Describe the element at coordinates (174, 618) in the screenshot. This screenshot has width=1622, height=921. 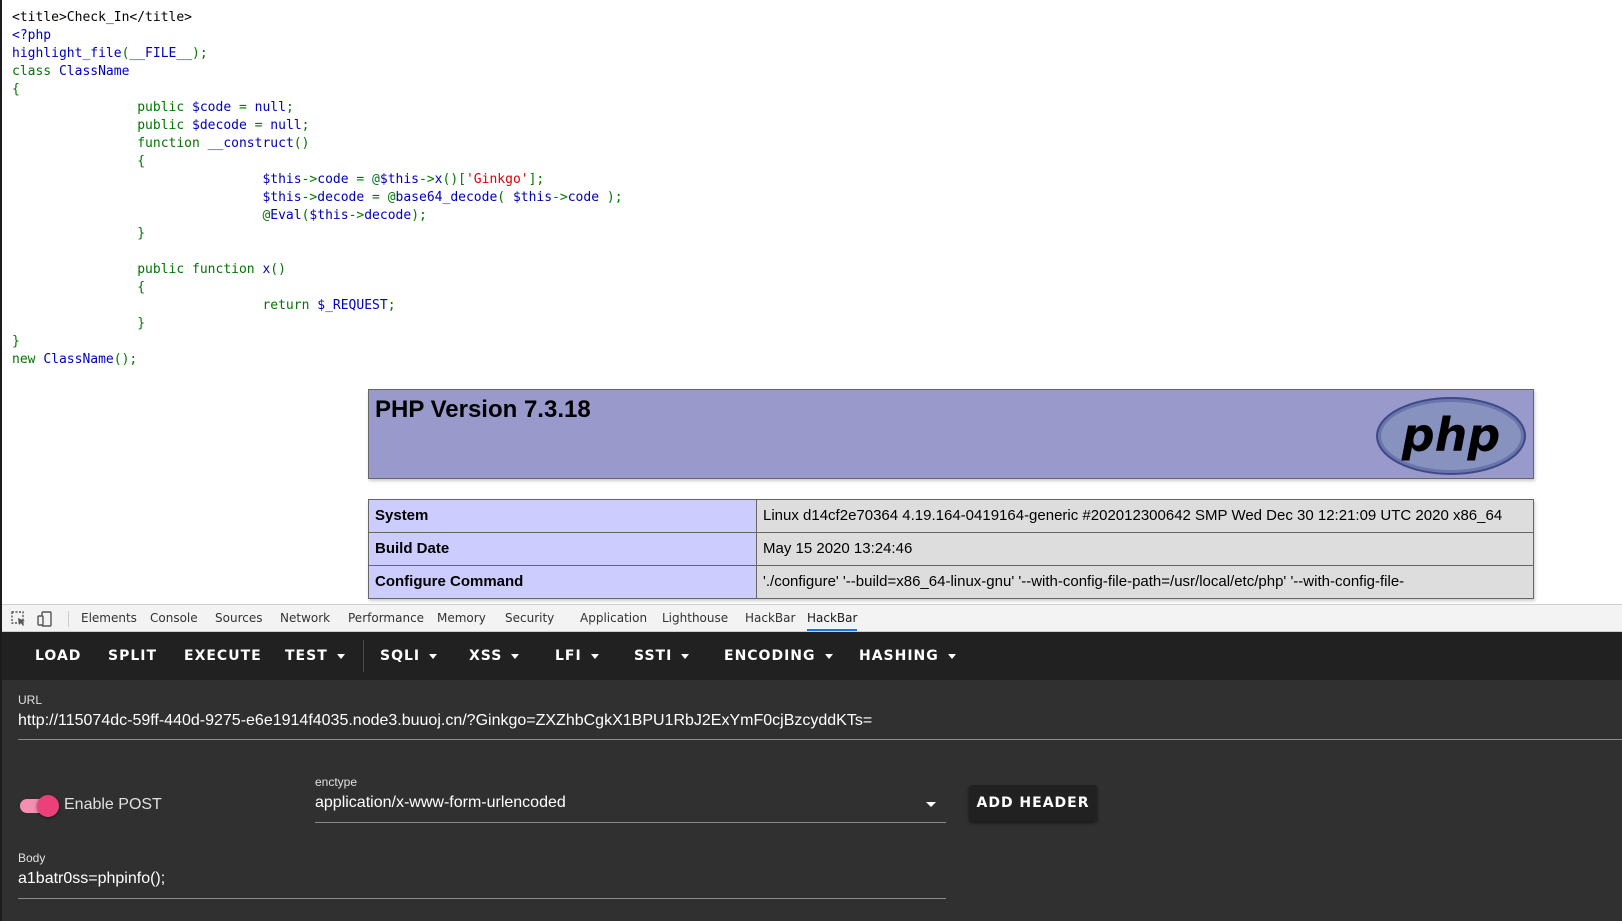
I see `devtools-tab-console: Console` at that location.